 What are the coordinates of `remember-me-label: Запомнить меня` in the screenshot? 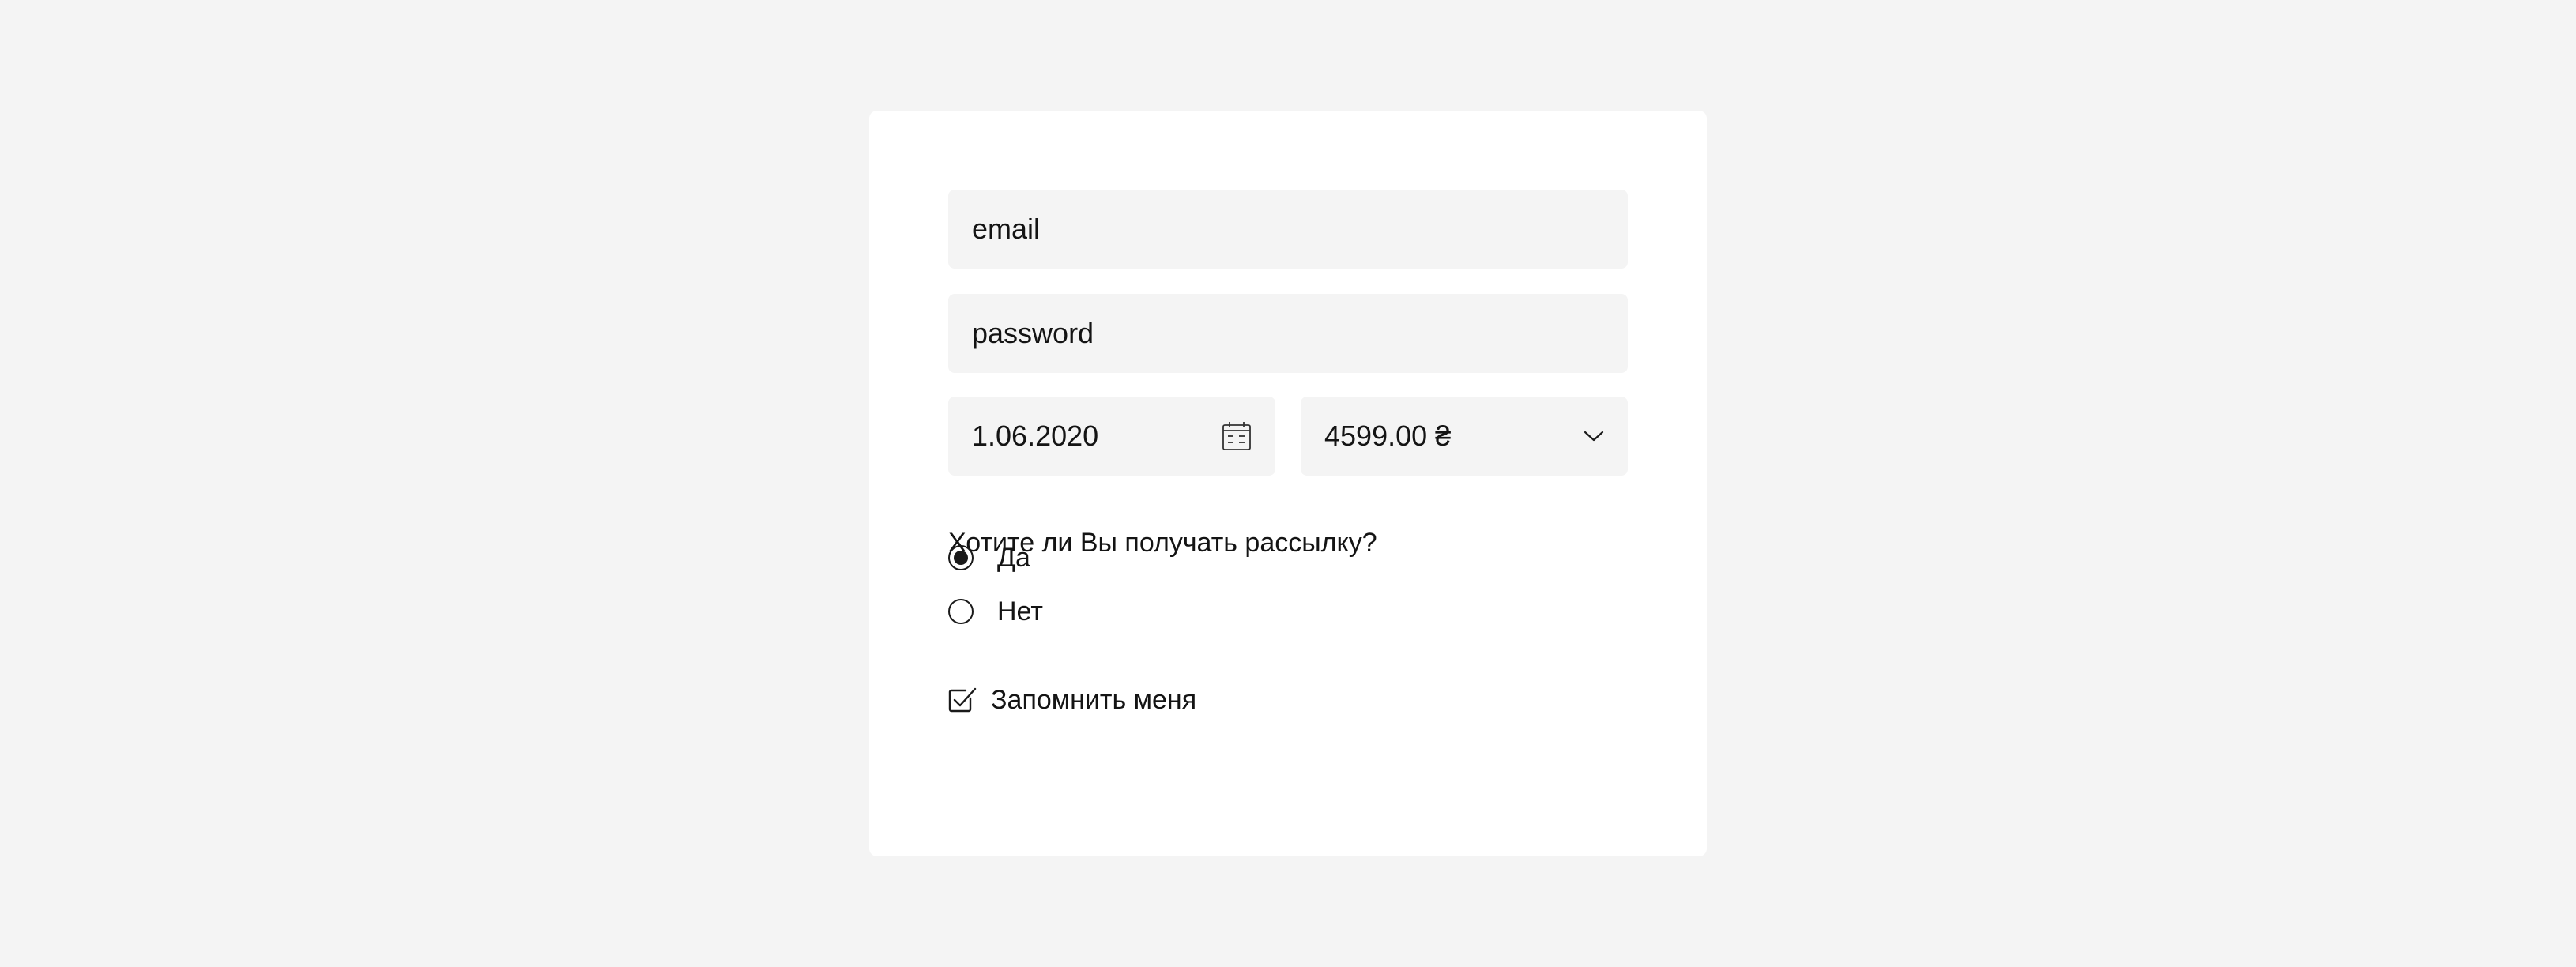 It's located at (1094, 699).